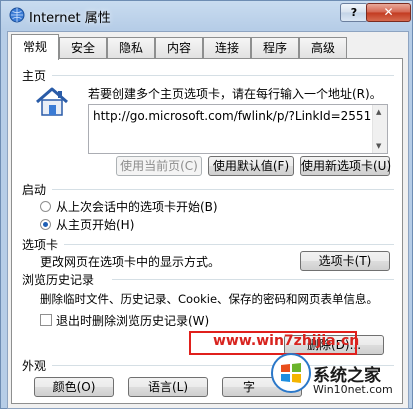 Image resolution: width=413 pixels, height=409 pixels. I want to click on windows-logo-icon, so click(291, 373).